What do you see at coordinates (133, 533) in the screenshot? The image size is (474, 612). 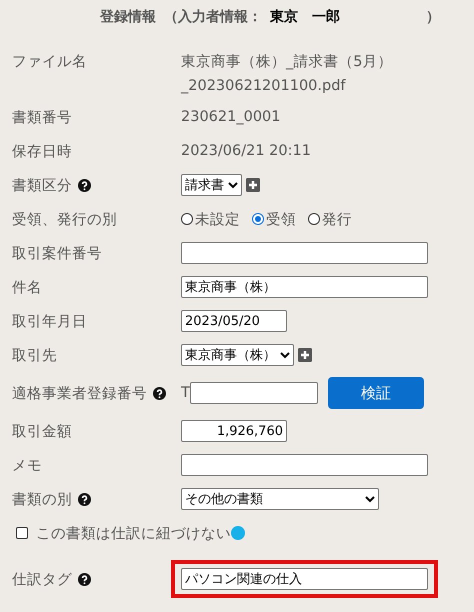 I see `checkbox-label: この書類は仕訳に紐づけない` at bounding box center [133, 533].